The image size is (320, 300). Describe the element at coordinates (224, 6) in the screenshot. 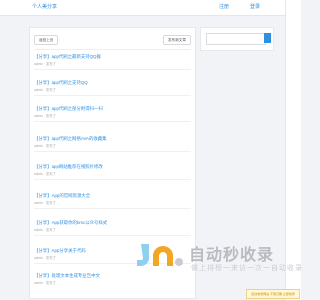

I see `register-link: 注册` at that location.